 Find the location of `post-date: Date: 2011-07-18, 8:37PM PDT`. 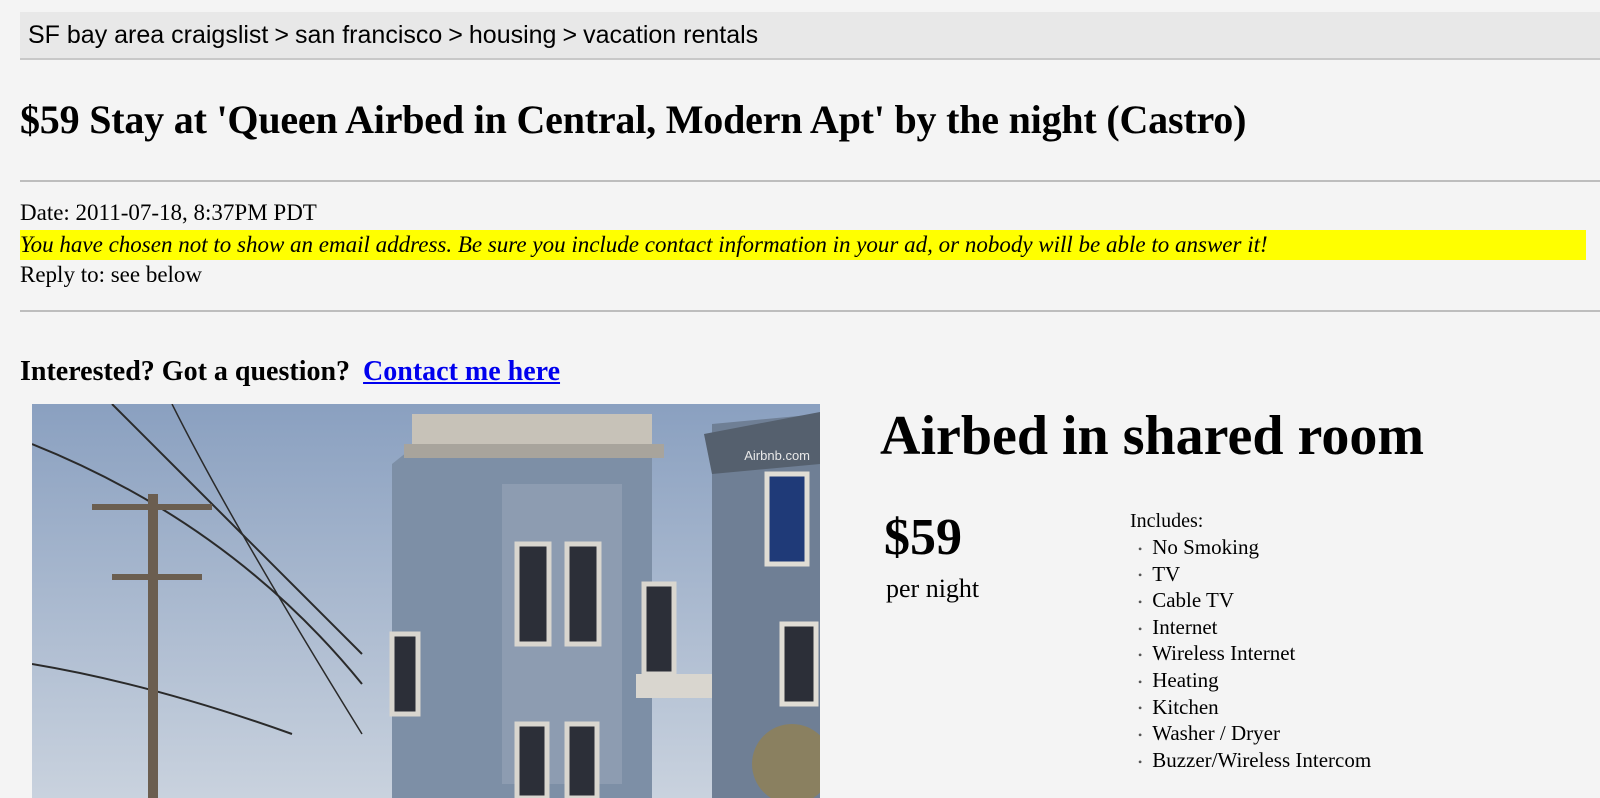

post-date: Date: 2011-07-18, 8:37PM PDT is located at coordinates (168, 212).